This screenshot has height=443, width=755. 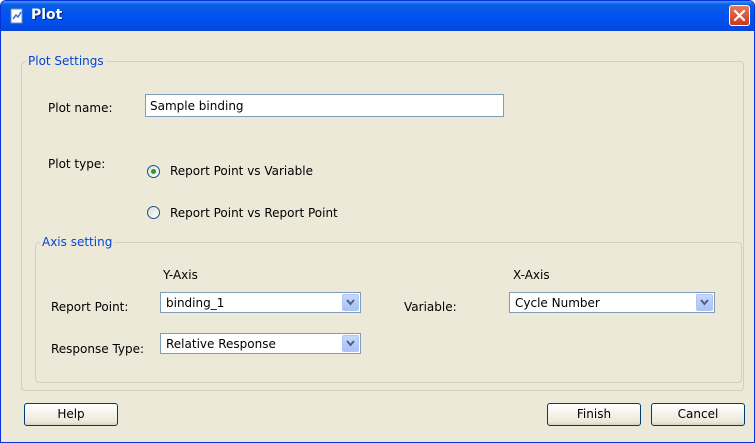 What do you see at coordinates (221, 344) in the screenshot?
I see `response-type-value: Relative Response` at bounding box center [221, 344].